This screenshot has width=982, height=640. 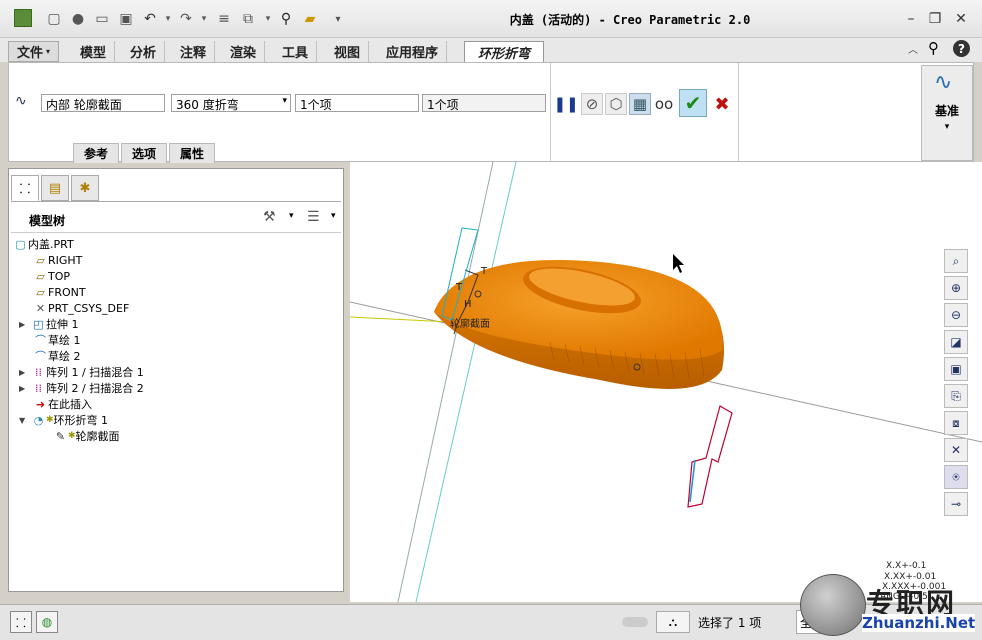 I want to click on datum-axis-line, so click(x=400, y=319).